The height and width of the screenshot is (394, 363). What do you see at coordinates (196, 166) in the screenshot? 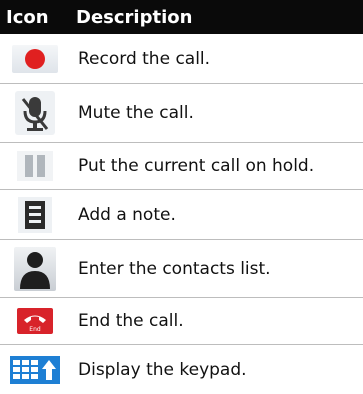
I see `row-description: Put the current call on hold.` at bounding box center [196, 166].